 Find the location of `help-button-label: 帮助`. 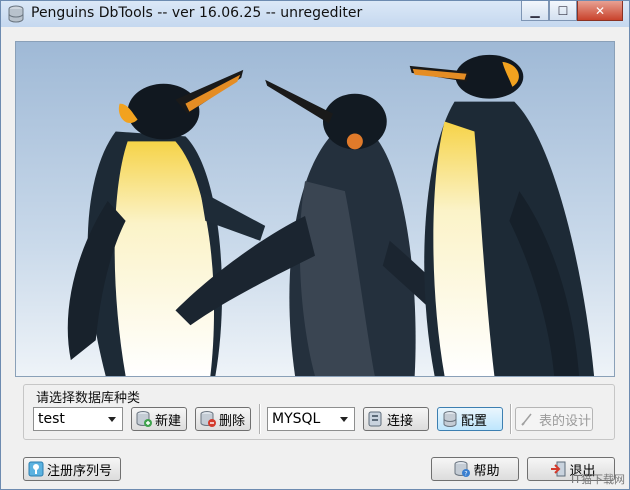

help-button-label: 帮助 is located at coordinates (486, 471).